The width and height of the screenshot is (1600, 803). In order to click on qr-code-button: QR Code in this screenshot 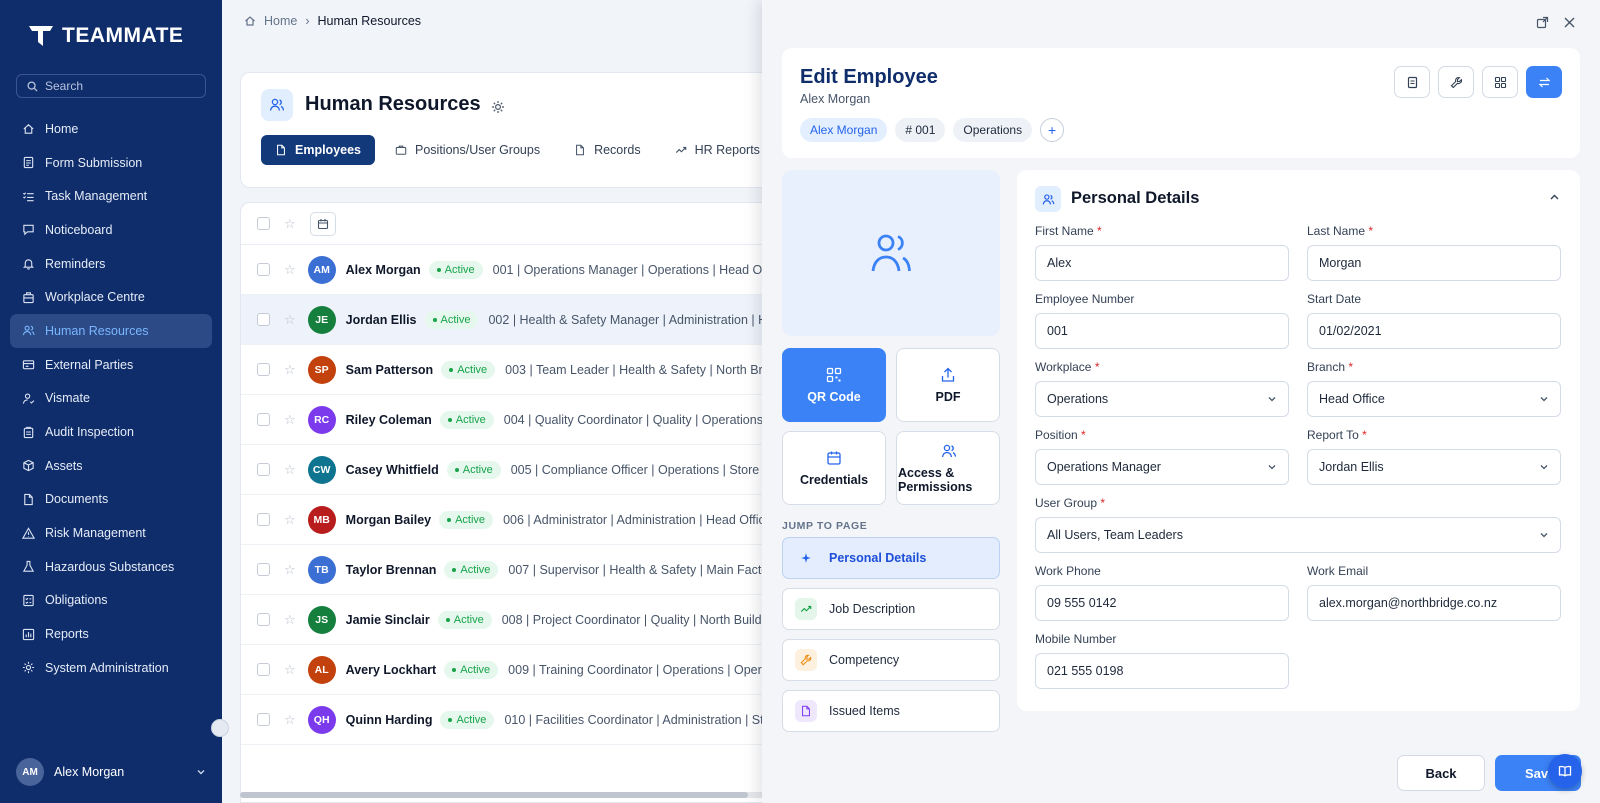, I will do `click(834, 385)`.